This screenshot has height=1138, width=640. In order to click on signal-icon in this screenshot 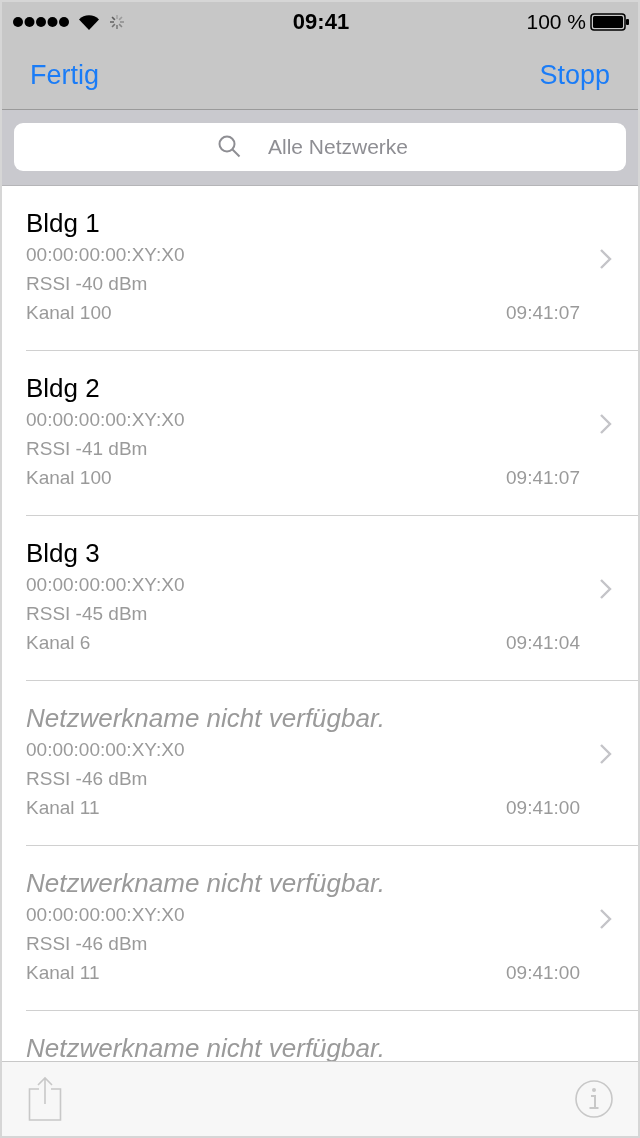, I will do `click(41, 22)`.